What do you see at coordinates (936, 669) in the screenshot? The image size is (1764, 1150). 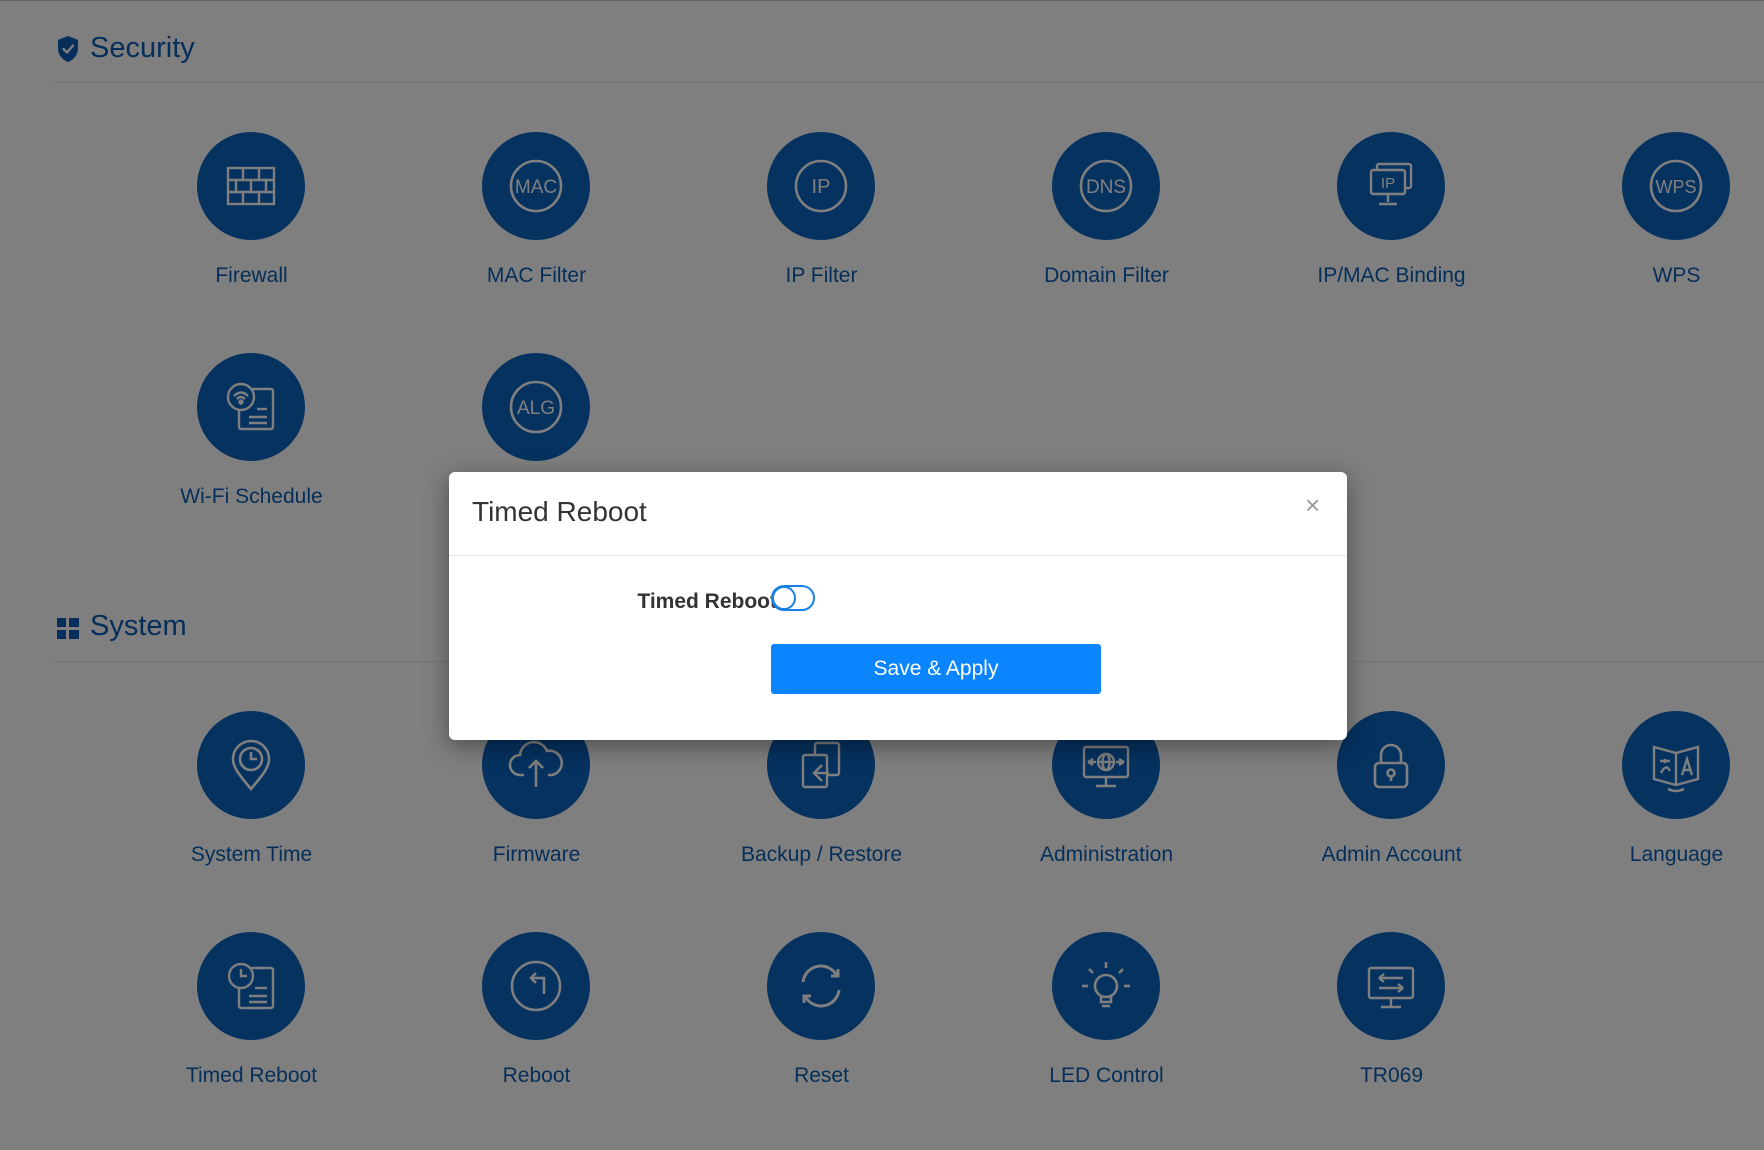 I see `save-apply-button: Save & Apply` at bounding box center [936, 669].